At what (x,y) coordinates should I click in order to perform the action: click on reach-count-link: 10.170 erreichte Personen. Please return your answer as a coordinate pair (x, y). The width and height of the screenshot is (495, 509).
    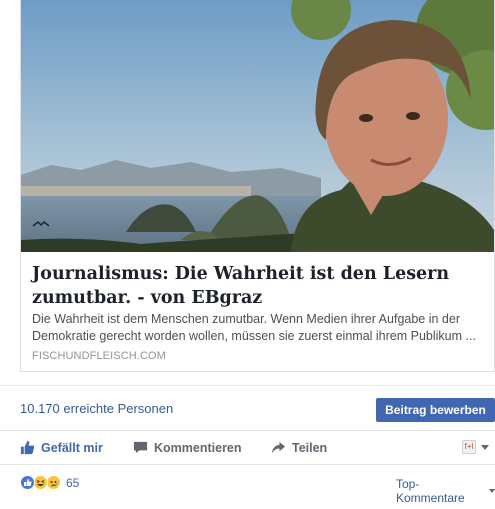
    Looking at the image, I should click on (96, 408).